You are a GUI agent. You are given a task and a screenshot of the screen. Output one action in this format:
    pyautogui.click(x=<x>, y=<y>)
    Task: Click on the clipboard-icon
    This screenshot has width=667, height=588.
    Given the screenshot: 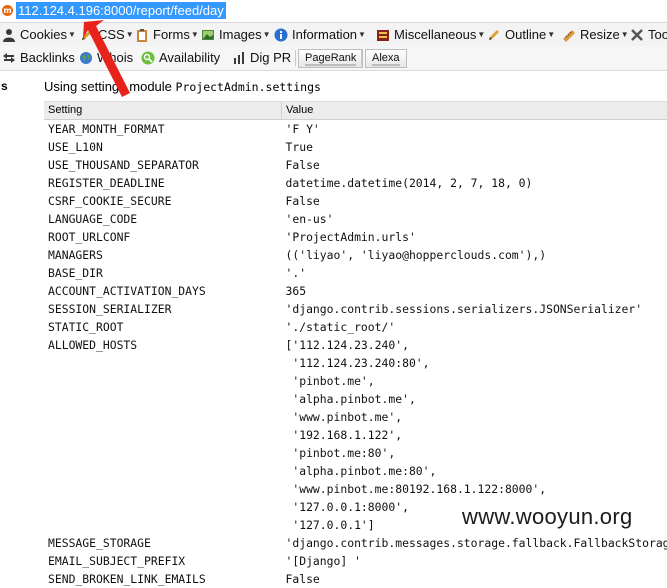 What is the action you would take?
    pyautogui.click(x=142, y=35)
    